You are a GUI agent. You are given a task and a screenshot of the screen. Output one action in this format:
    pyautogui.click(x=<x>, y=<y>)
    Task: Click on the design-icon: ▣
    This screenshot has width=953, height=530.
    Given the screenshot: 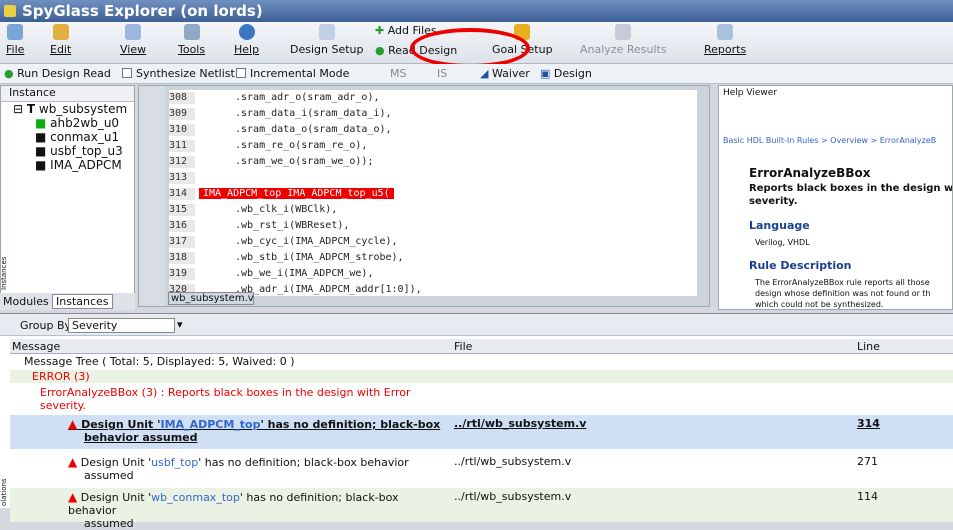 What is the action you would take?
    pyautogui.click(x=547, y=73)
    